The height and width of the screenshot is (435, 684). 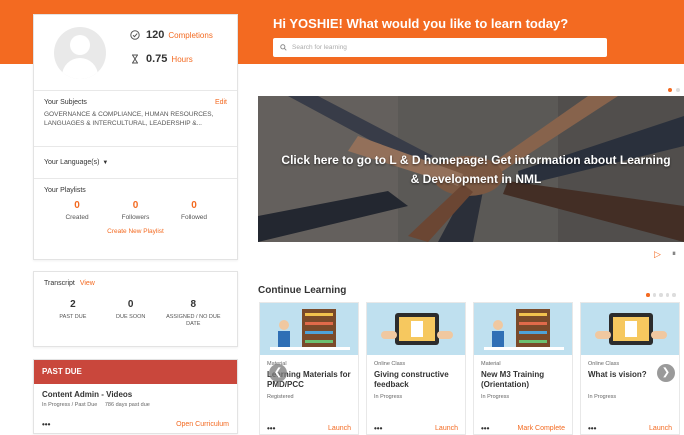 I want to click on past-due-label: PAST DUE, so click(x=73, y=317).